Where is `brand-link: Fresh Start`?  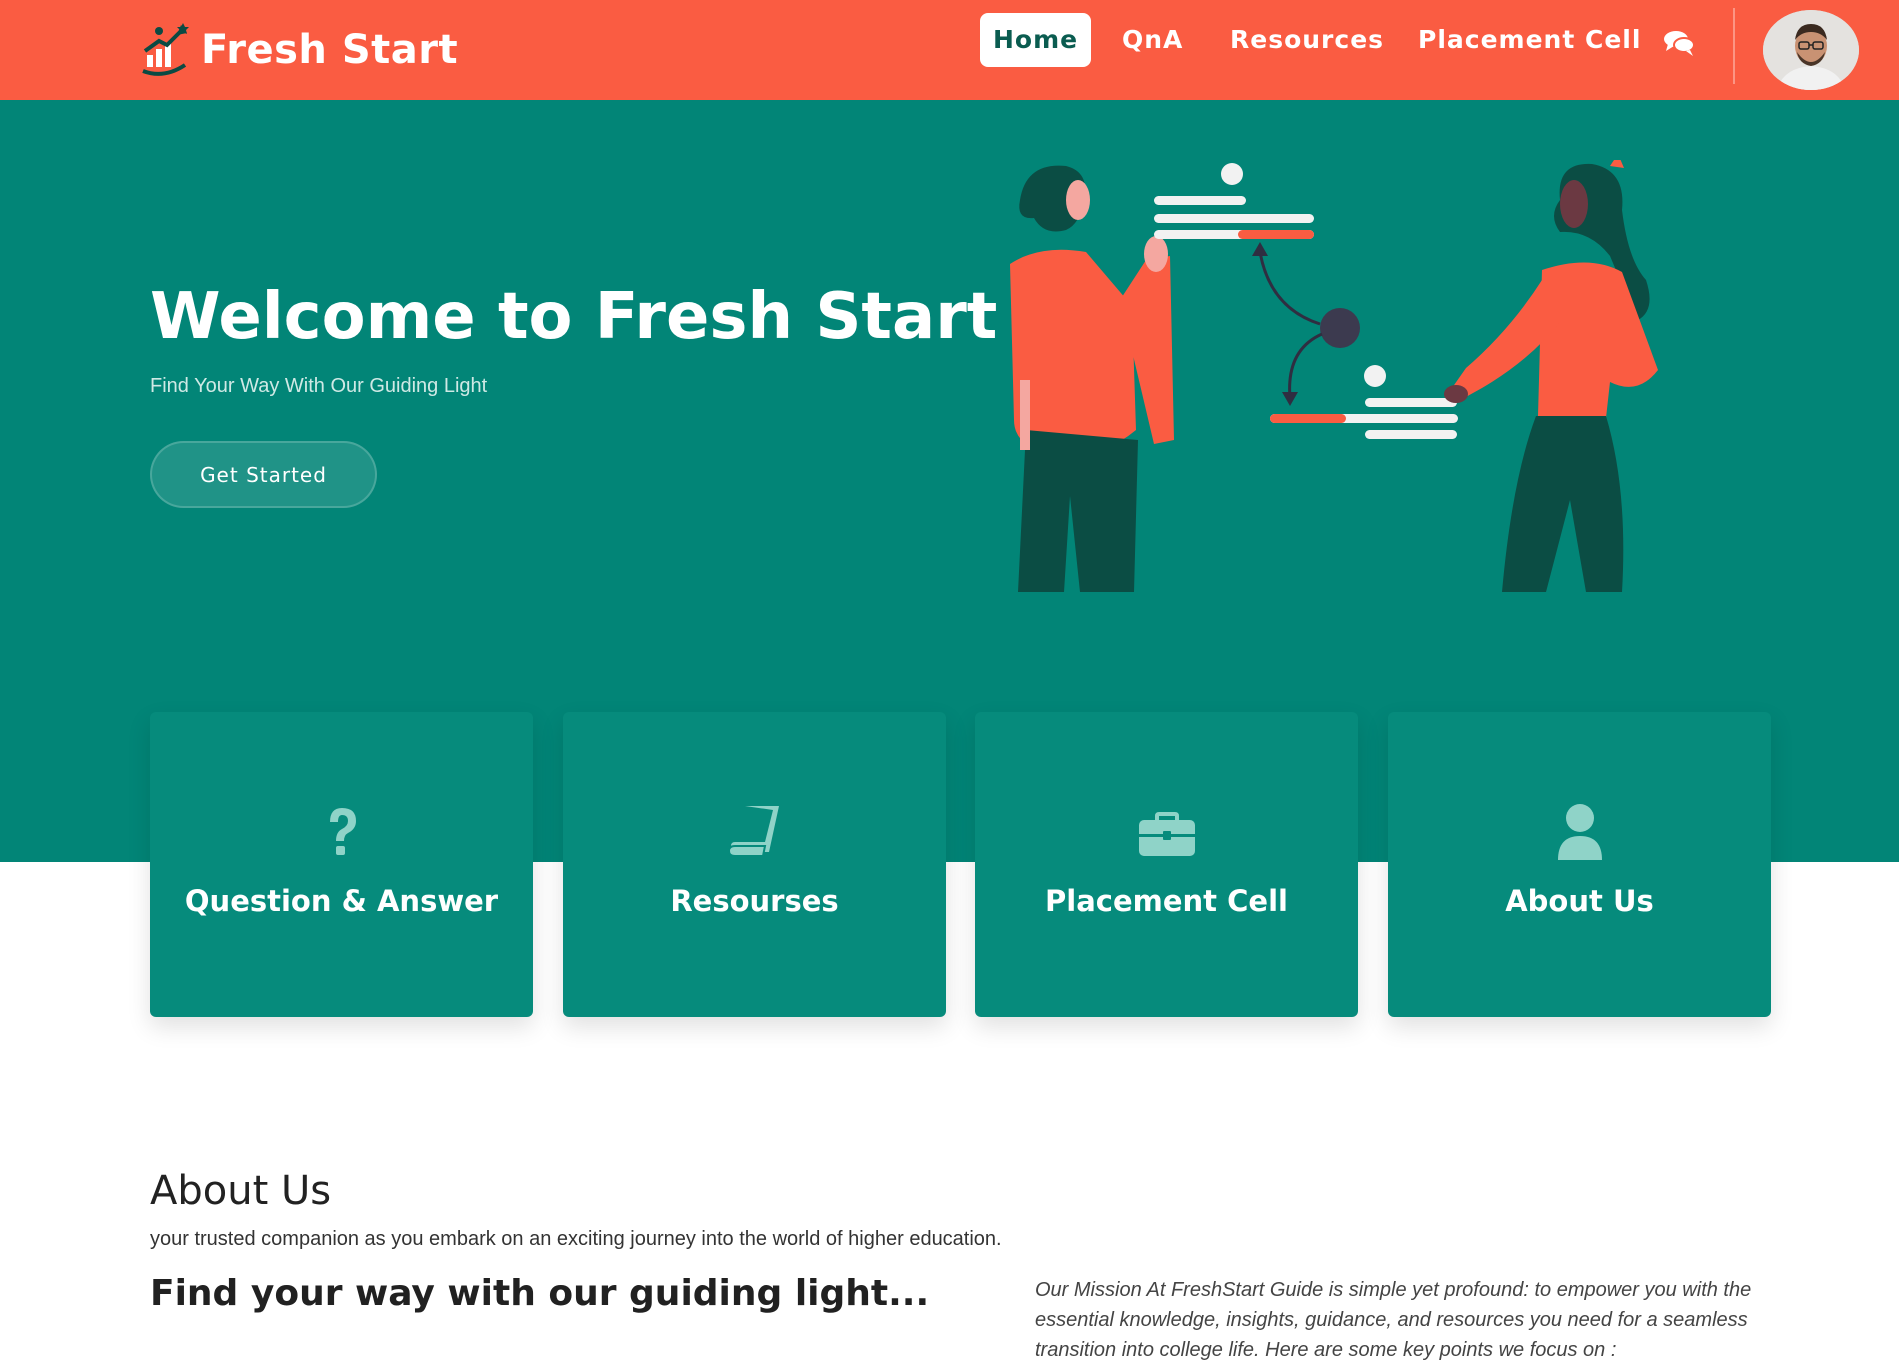 brand-link: Fresh Start is located at coordinates (297, 50).